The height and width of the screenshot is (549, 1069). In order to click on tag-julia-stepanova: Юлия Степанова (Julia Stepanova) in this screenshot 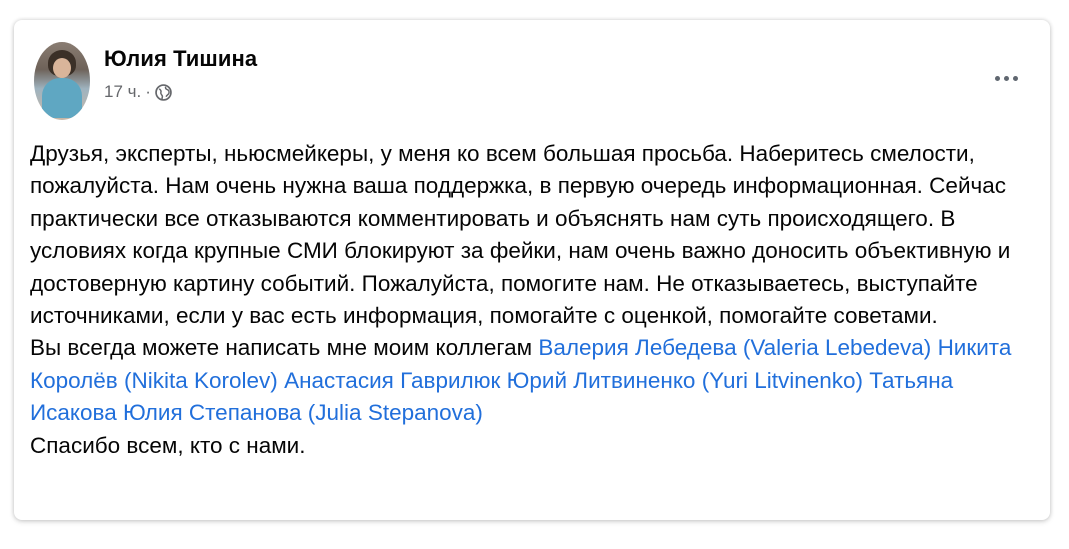, I will do `click(303, 412)`.